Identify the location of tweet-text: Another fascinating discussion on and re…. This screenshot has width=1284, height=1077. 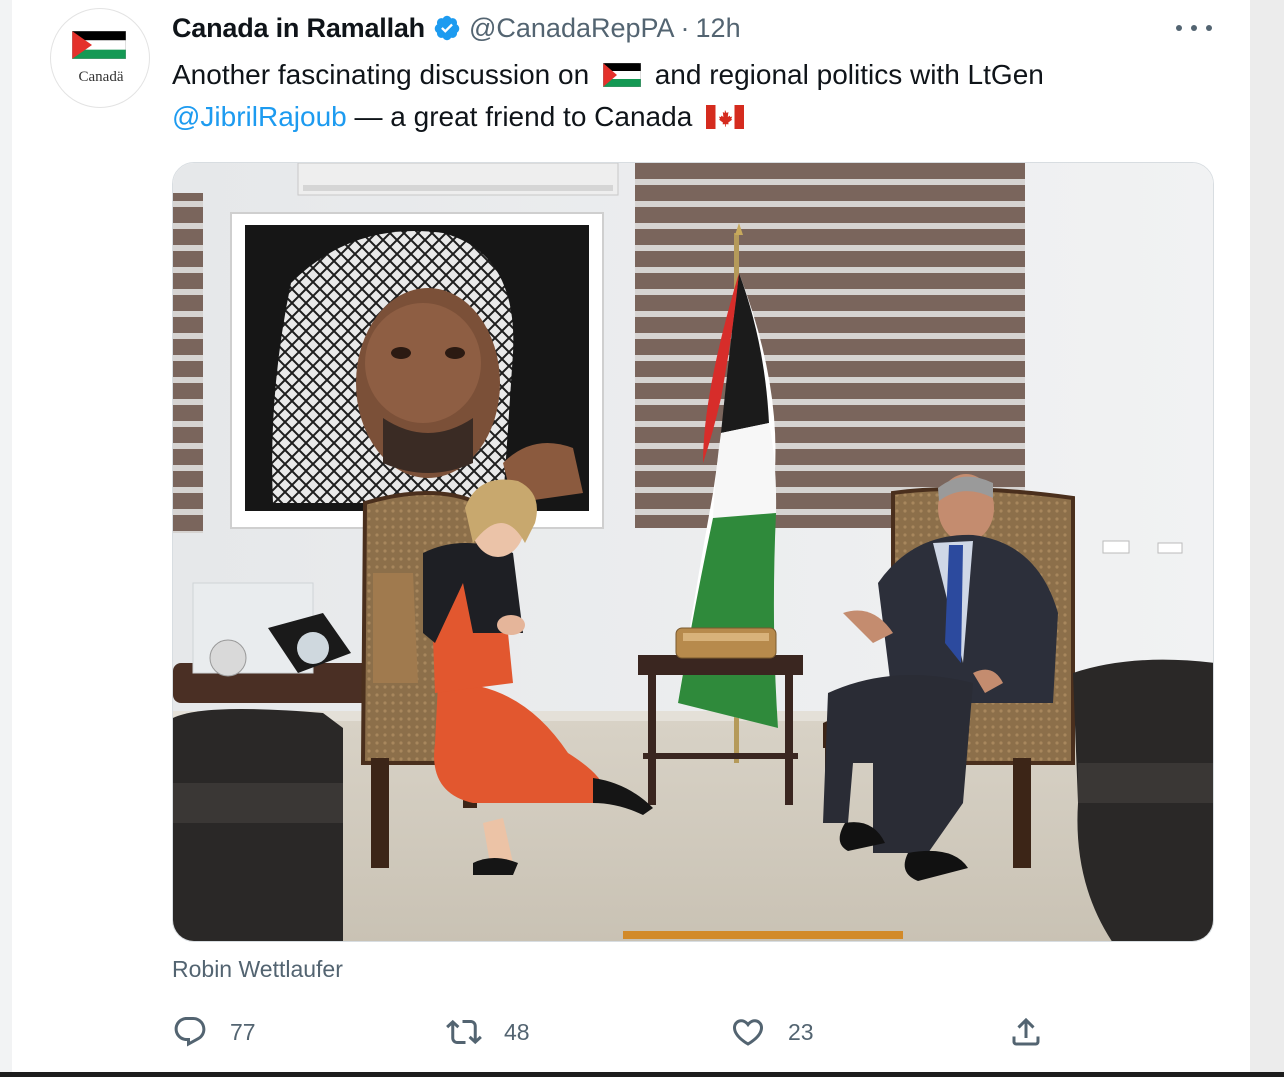
(697, 96).